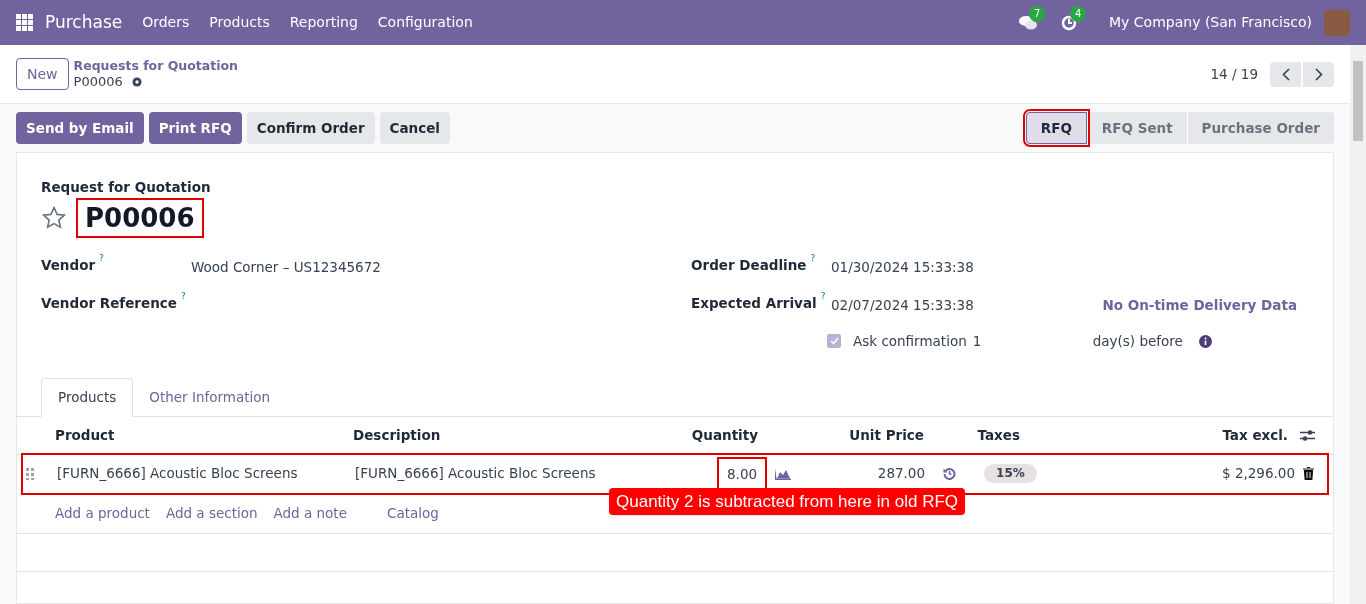  I want to click on column-header: Taxes, so click(972, 435).